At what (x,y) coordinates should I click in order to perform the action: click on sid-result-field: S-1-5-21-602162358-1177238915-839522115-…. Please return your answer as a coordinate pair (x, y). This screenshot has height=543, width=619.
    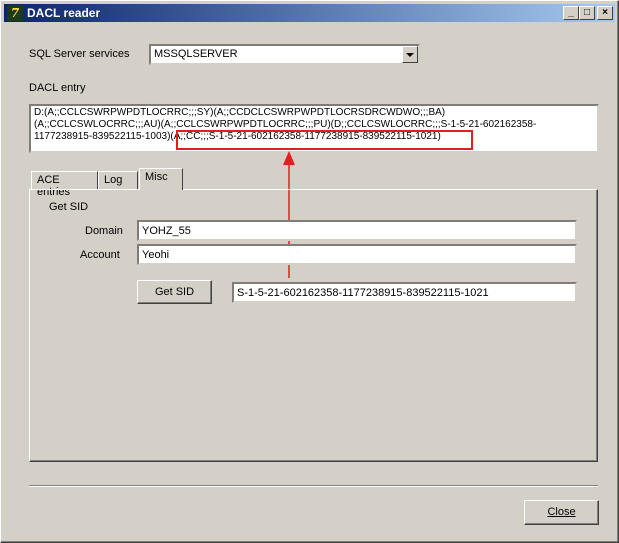
    Looking at the image, I should click on (404, 292).